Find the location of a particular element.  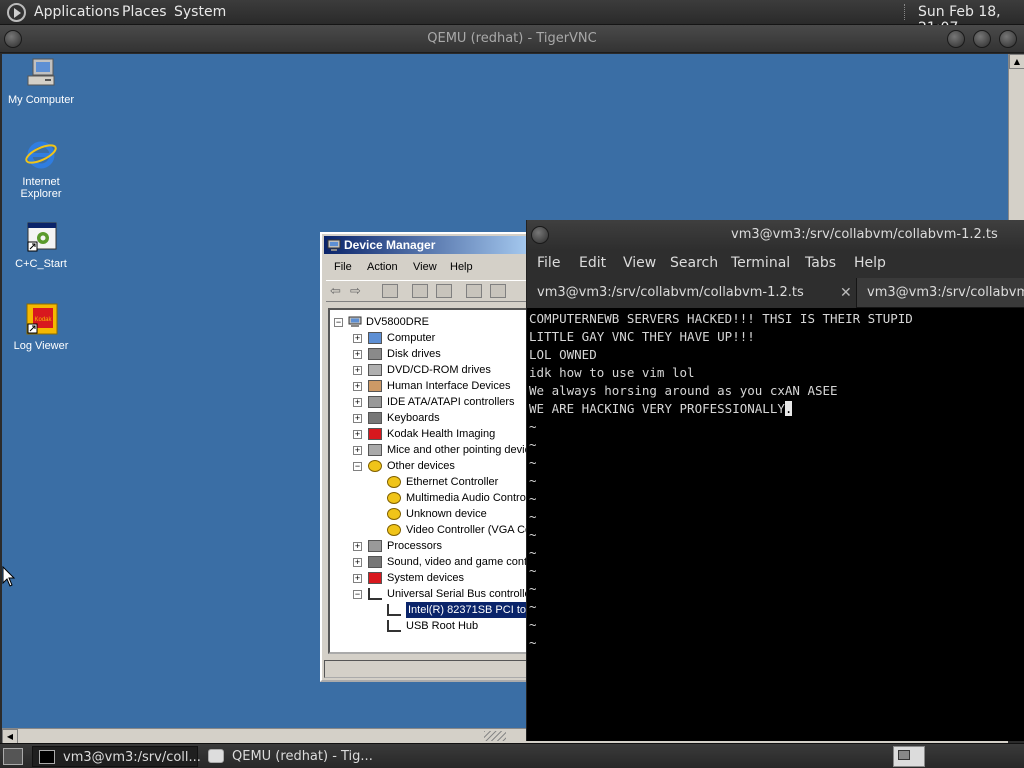

tree-item-label: Video Controller (VGA Con is located at coordinates (470, 530).